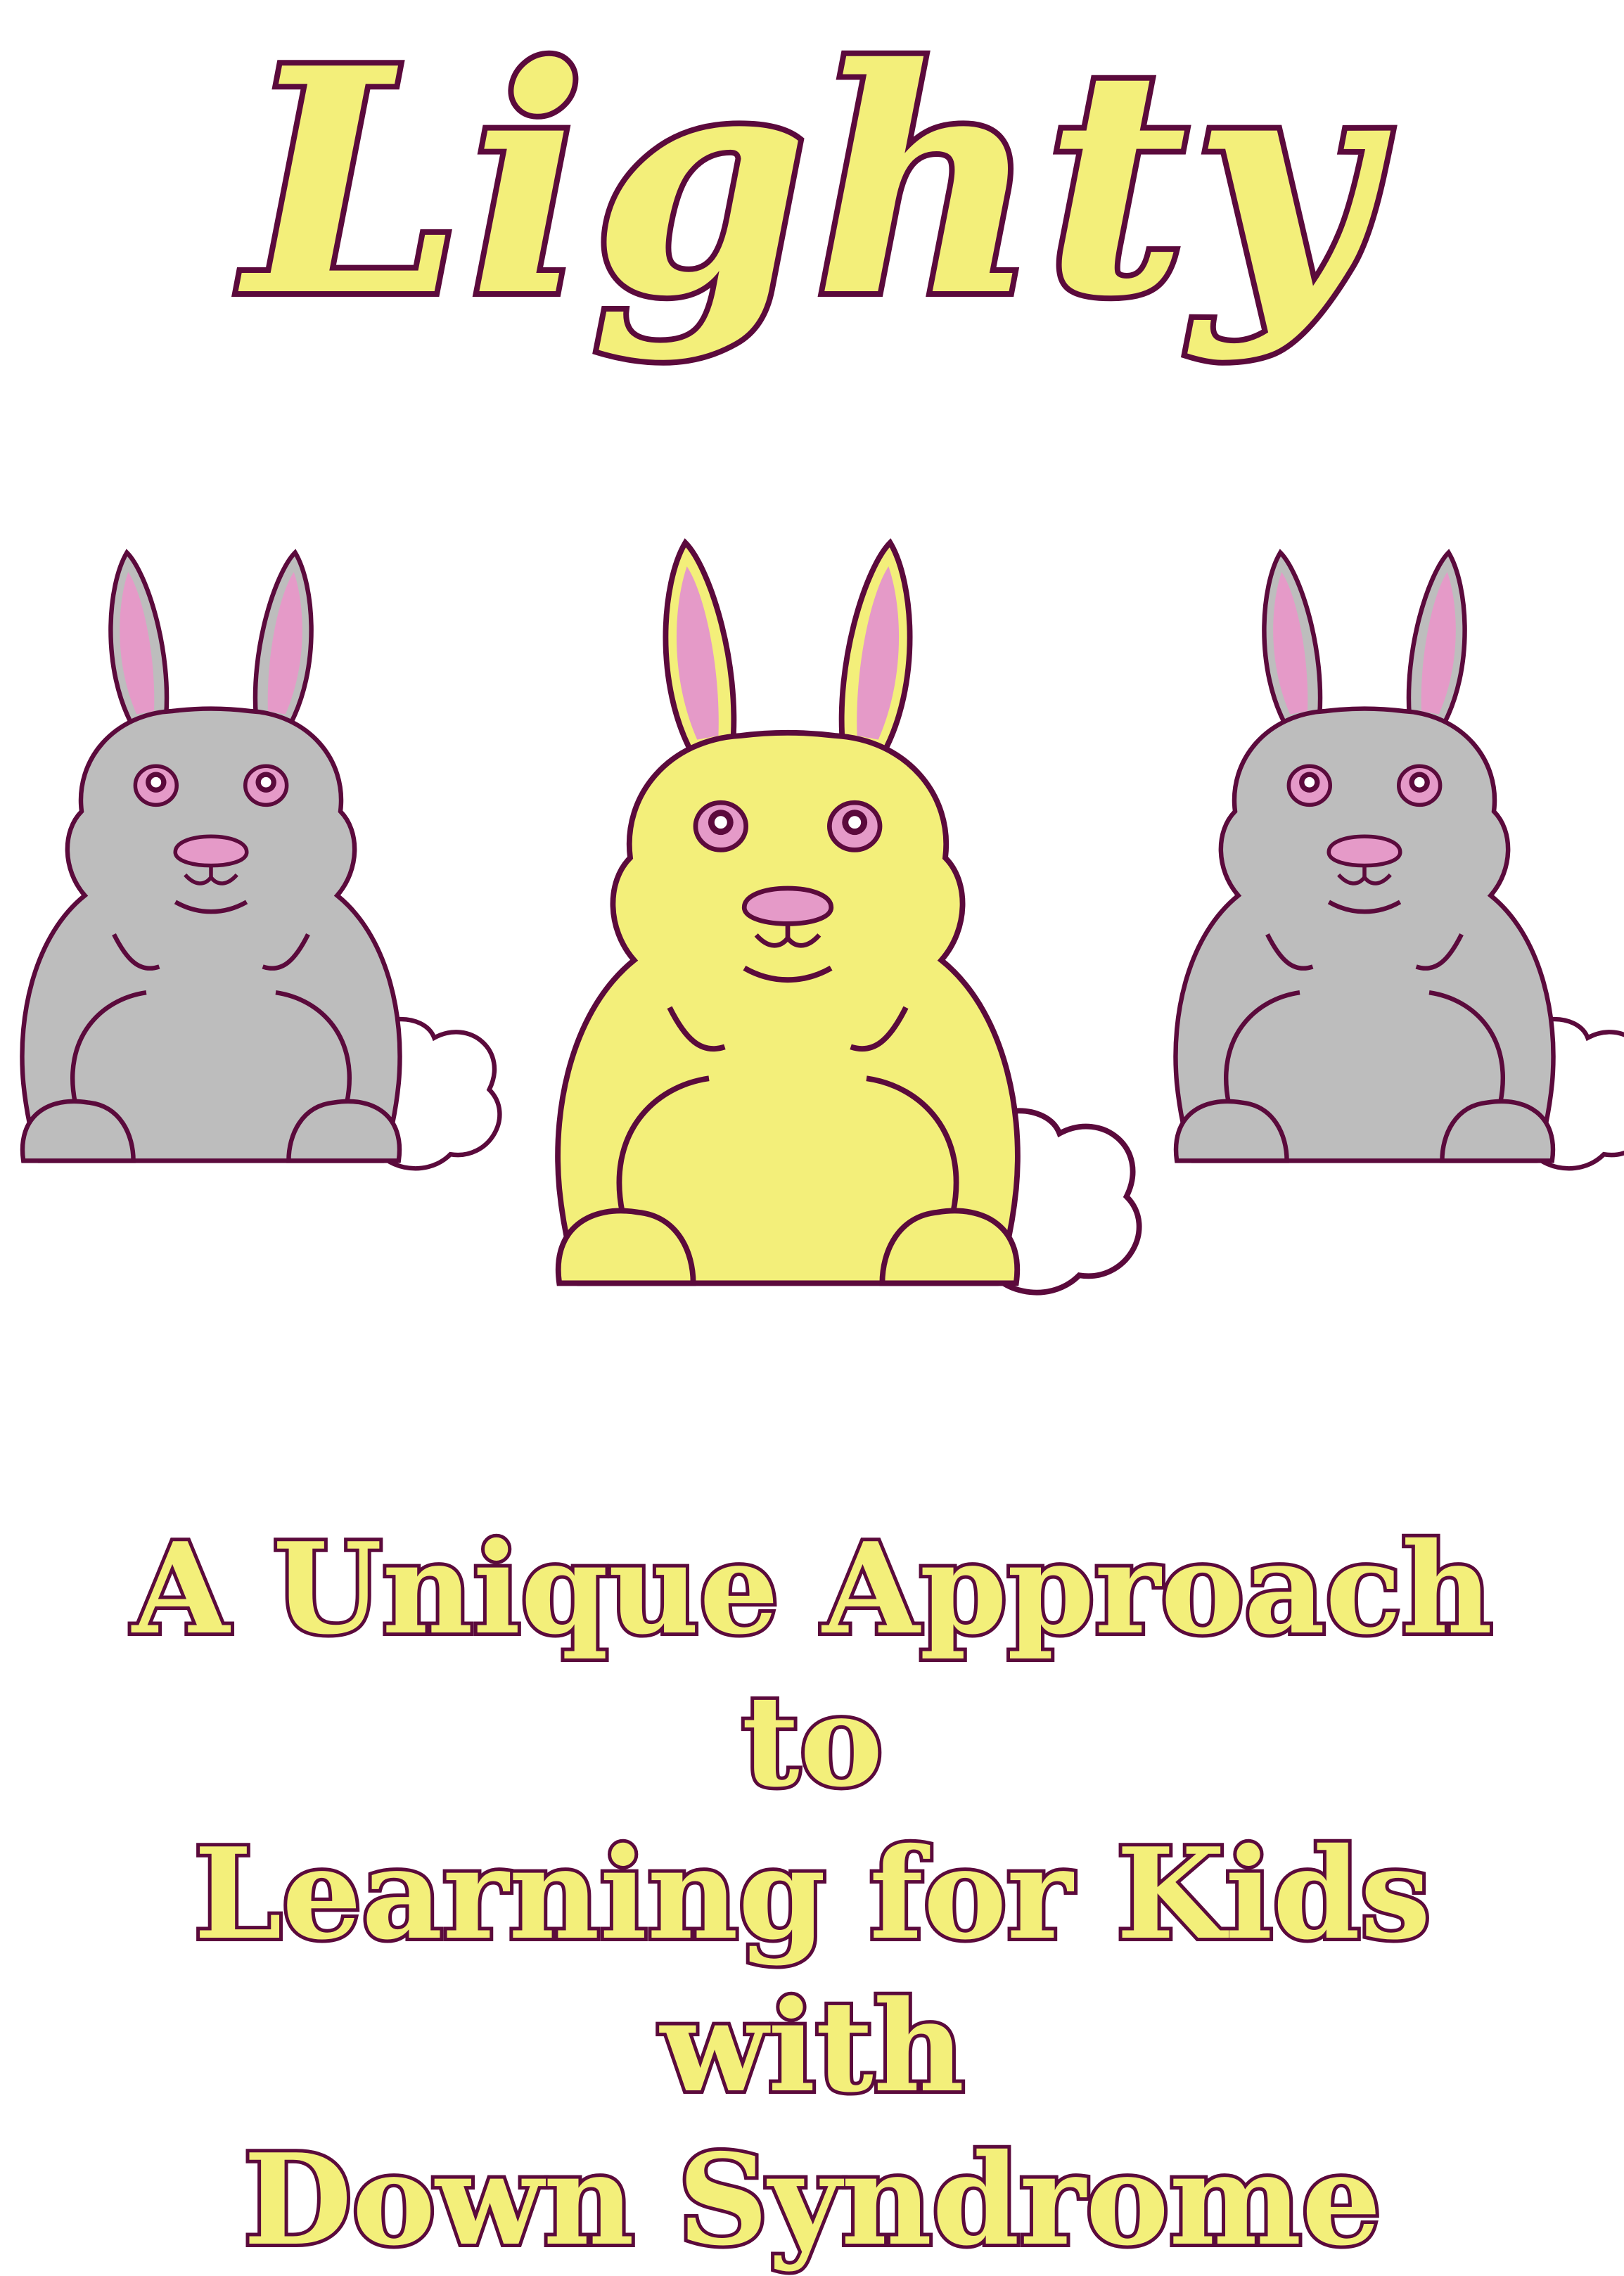 This screenshot has height=2276, width=1624. What do you see at coordinates (809, 182) in the screenshot?
I see `book-title: Lighty` at bounding box center [809, 182].